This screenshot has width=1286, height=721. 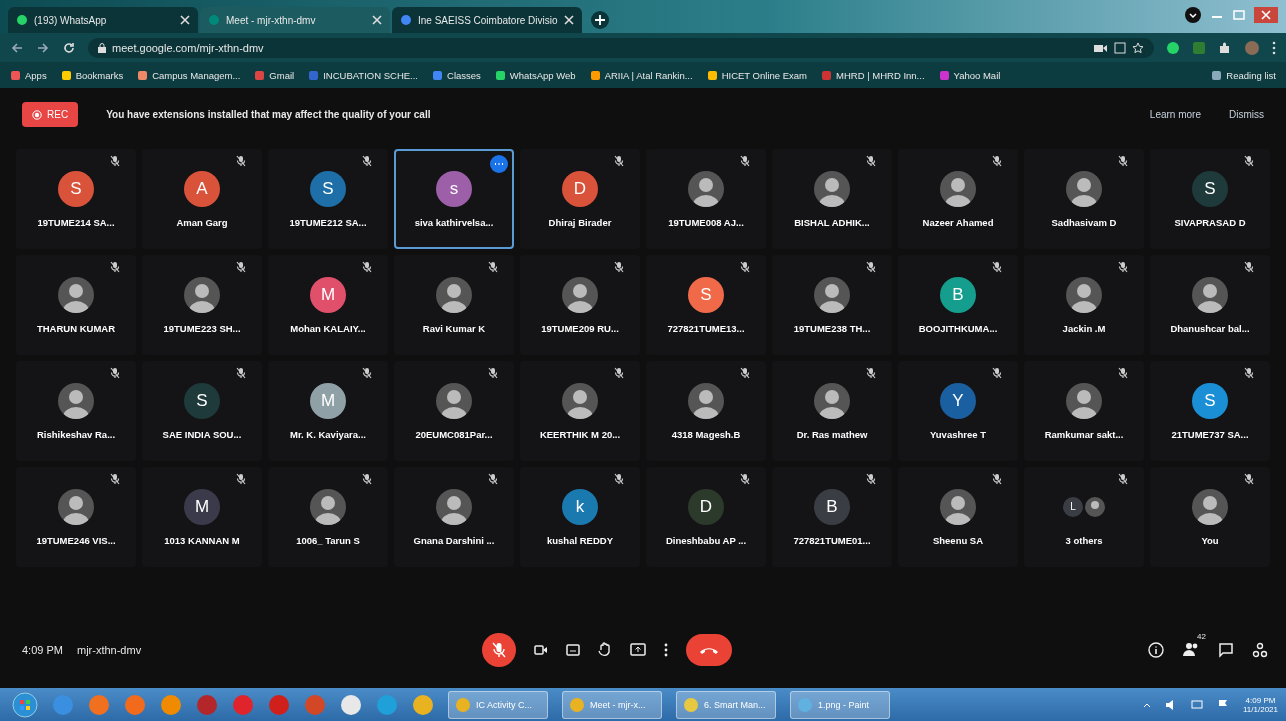 I want to click on participant-name: 1013 KANNAN M, so click(x=202, y=540).